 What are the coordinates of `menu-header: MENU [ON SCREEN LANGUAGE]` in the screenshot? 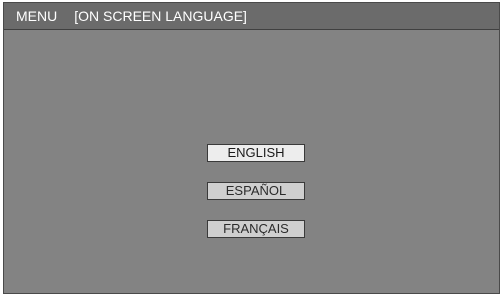 It's located at (251, 16).